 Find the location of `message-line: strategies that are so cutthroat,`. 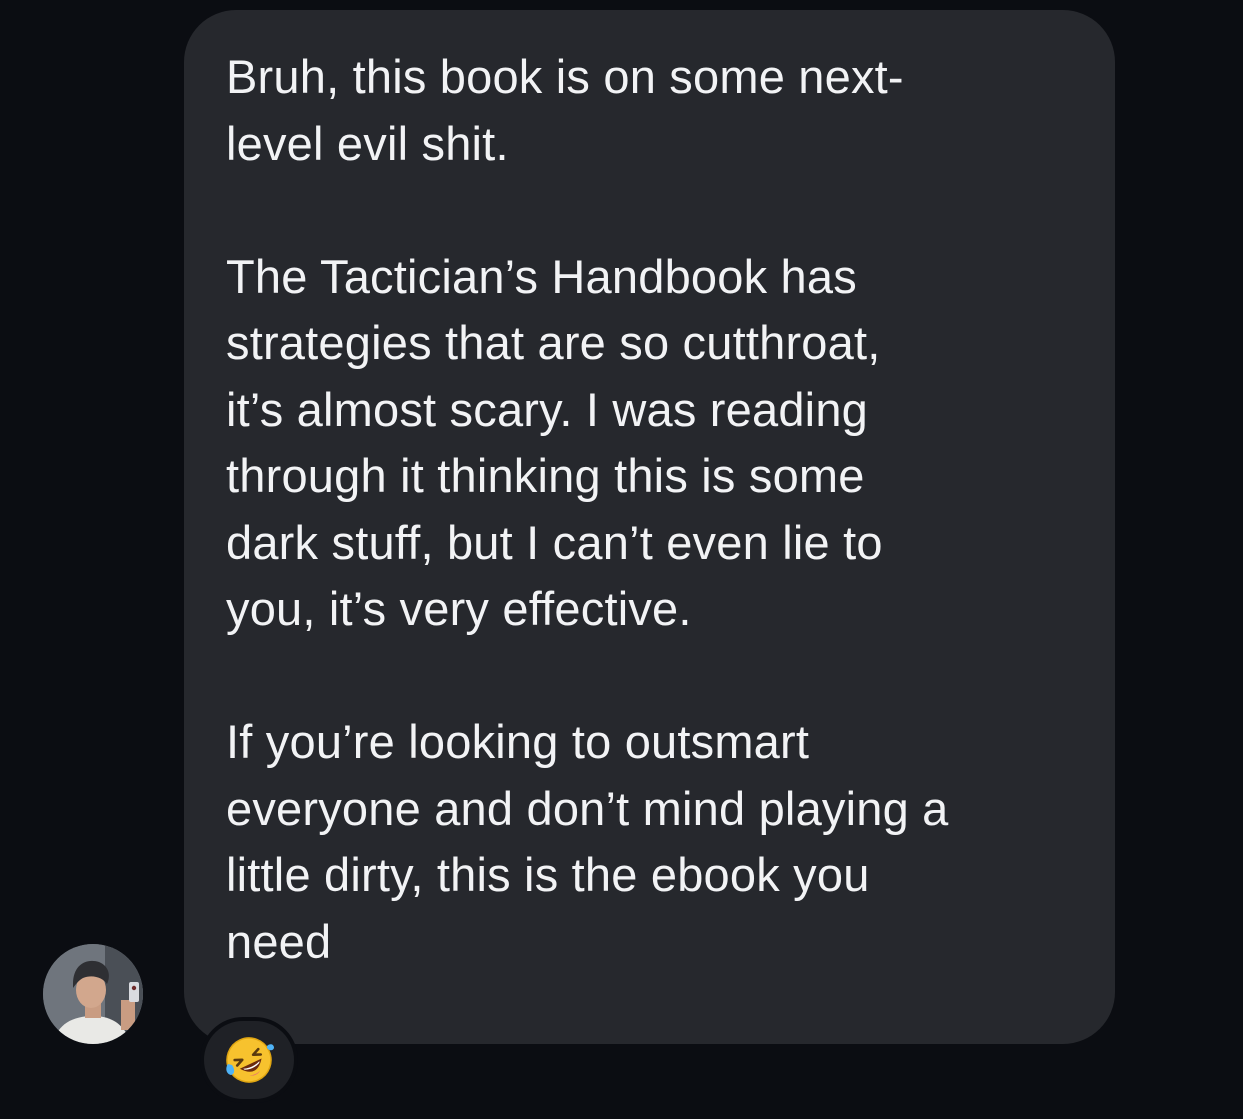

message-line: strategies that are so cutthroat, is located at coordinates (553, 342).